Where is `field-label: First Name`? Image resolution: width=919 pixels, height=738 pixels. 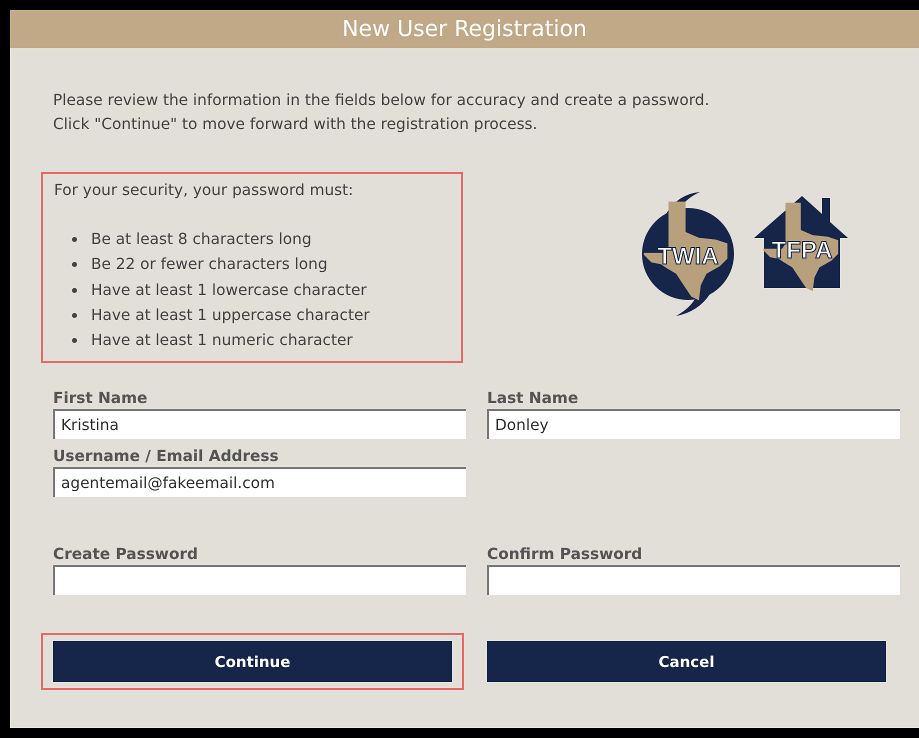
field-label: First Name is located at coordinates (100, 398).